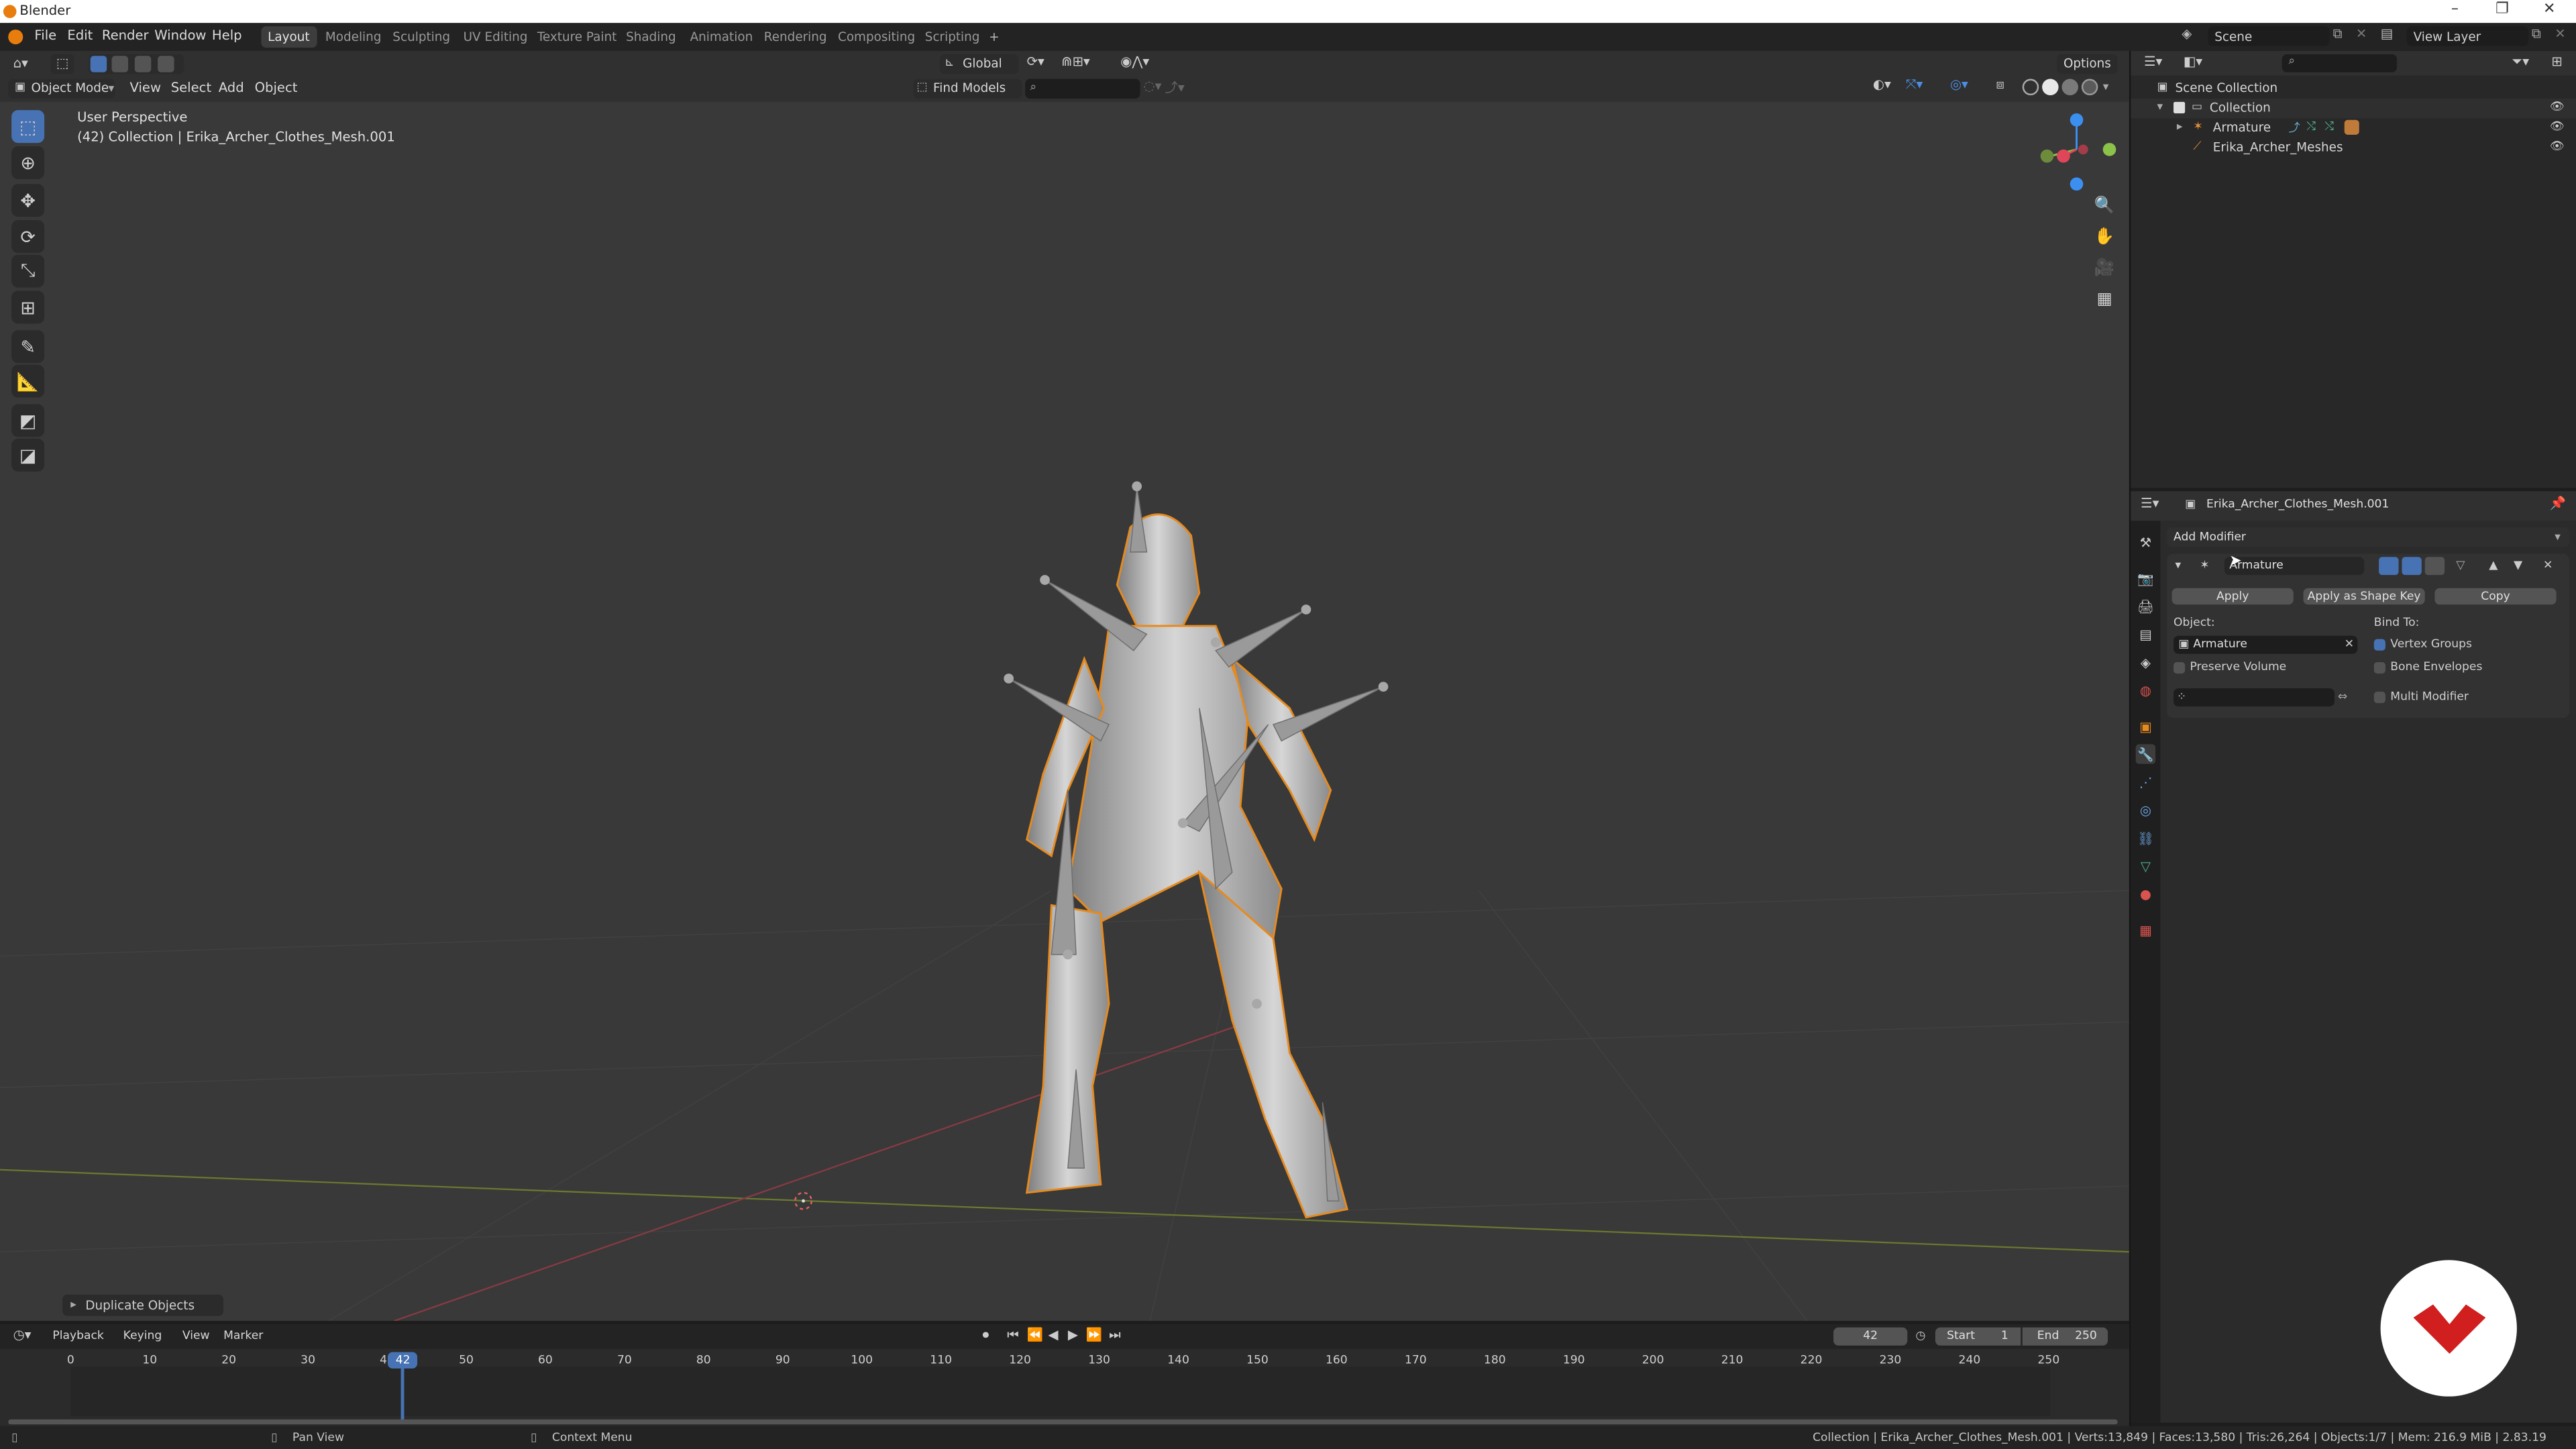  I want to click on physics-tab-icon: ◎, so click(2145, 810).